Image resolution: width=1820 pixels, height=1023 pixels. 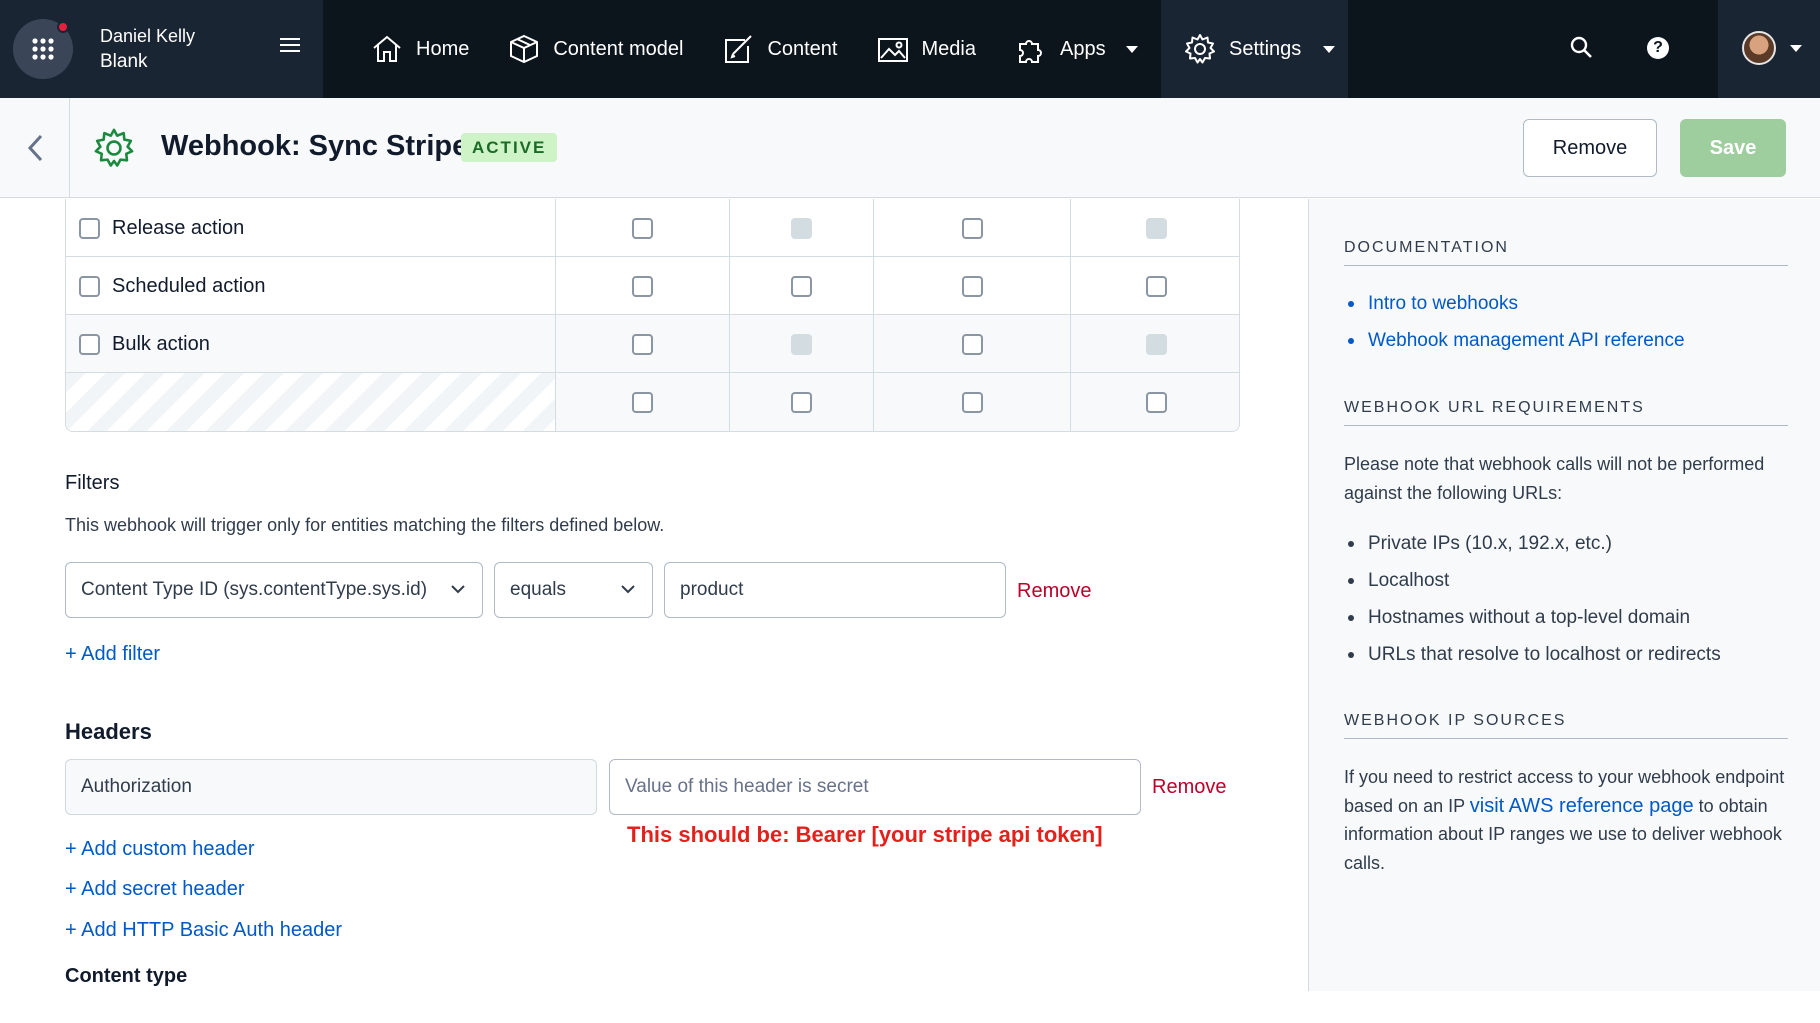 I want to click on grid-icon, so click(x=43, y=49).